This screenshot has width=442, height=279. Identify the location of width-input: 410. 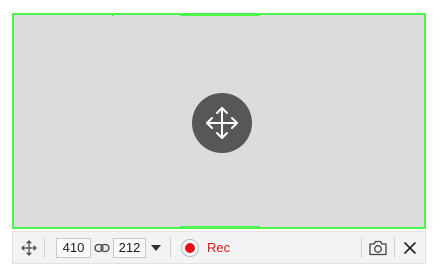
(73, 247).